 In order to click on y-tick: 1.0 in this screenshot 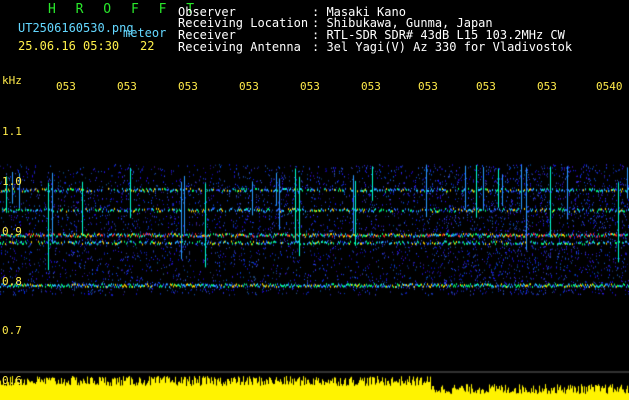, I will do `click(12, 181)`.